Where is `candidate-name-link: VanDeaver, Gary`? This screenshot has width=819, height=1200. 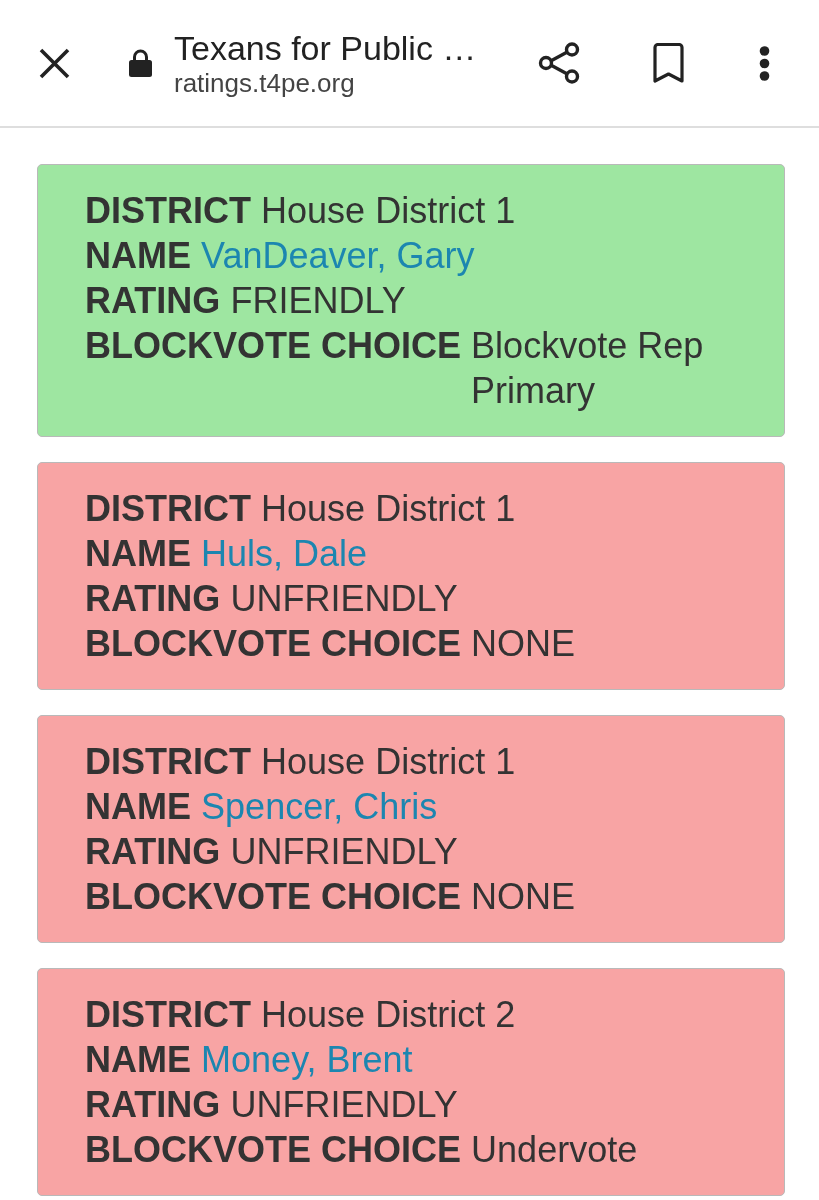
candidate-name-link: VanDeaver, Gary is located at coordinates (338, 255).